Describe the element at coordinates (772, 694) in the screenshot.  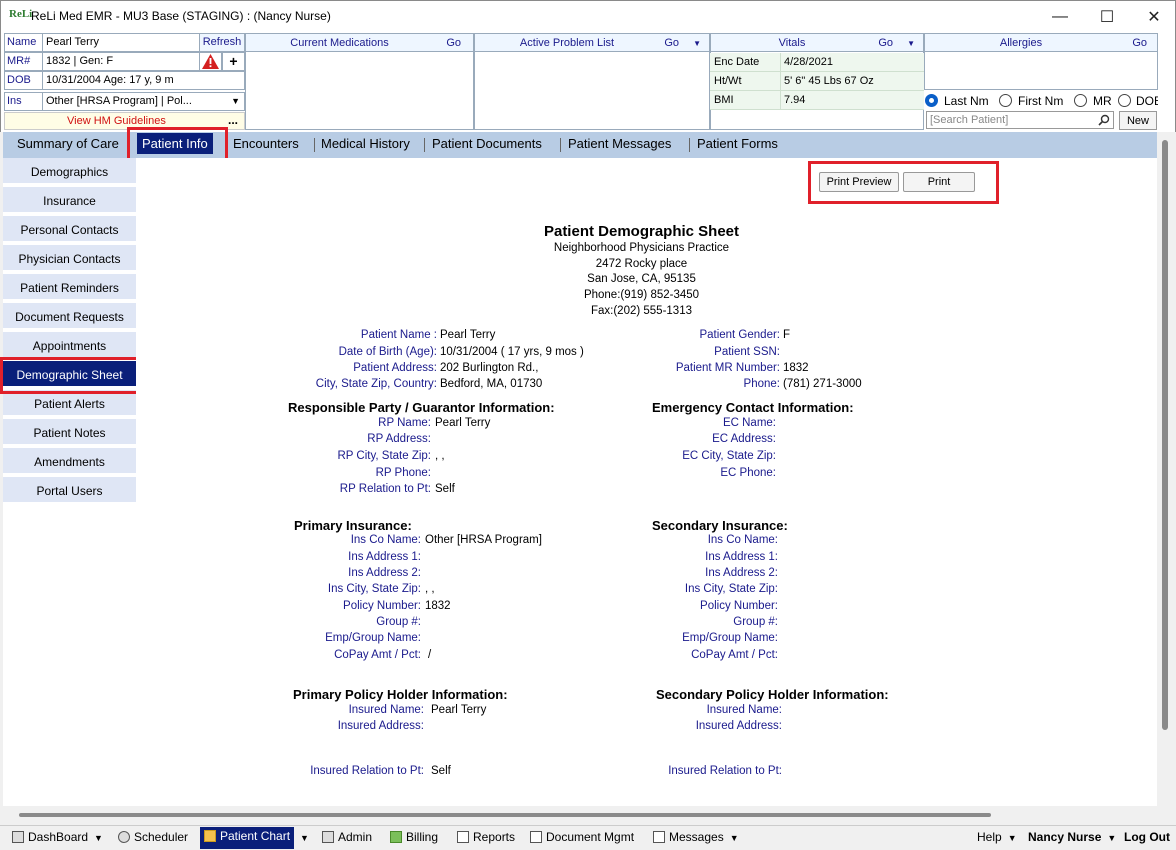
I see `secondary-policy-holder-heading: Secondary Policy Holder Information:` at that location.